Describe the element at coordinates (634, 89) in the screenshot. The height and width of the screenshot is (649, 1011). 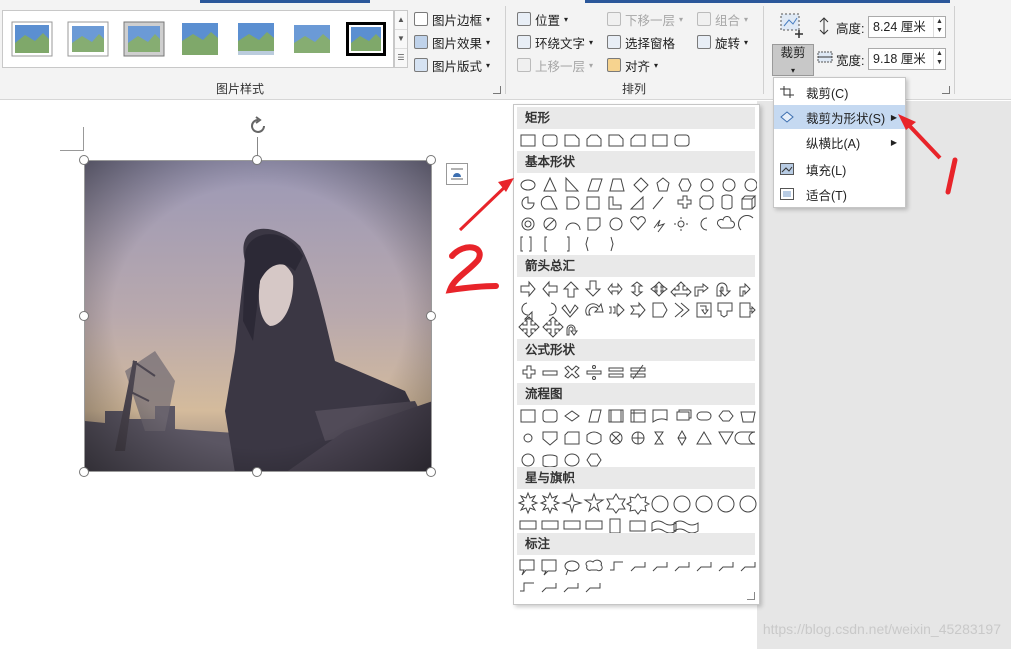
I see `group-label-arrange: 排列` at that location.